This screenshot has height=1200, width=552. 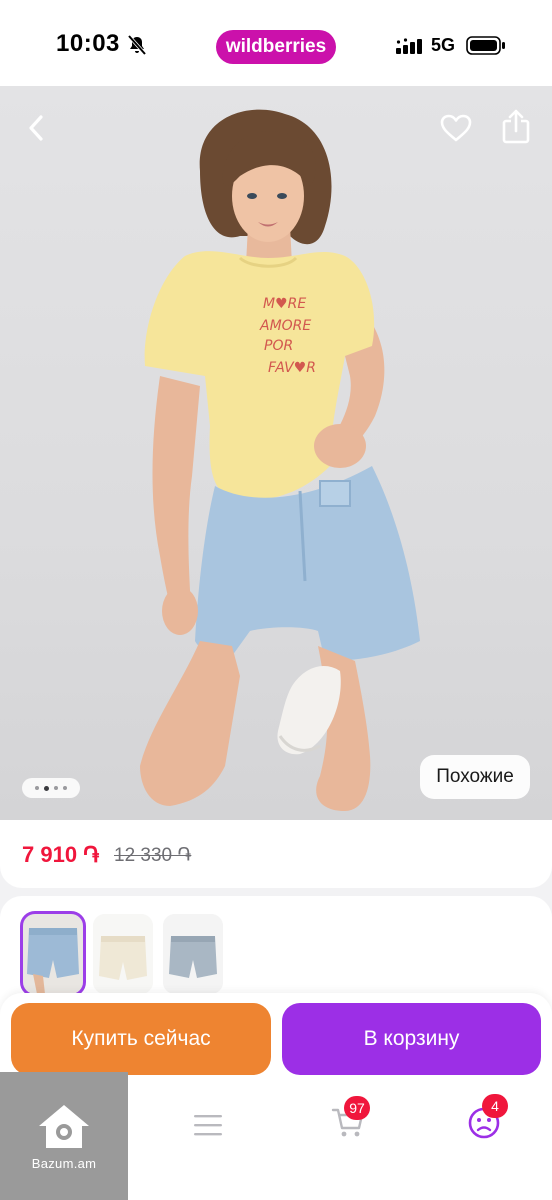 What do you see at coordinates (285, 326) in the screenshot?
I see `shirt-print-line-2: AMORE` at bounding box center [285, 326].